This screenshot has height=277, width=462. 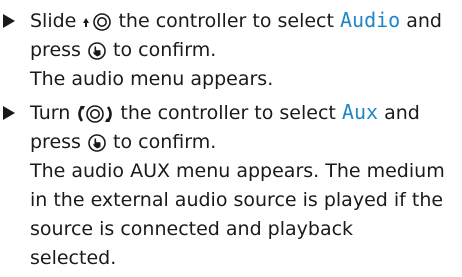 I want to click on step-2-result-line-1: The audio AUX menu appears. The medium, so click(x=237, y=171).